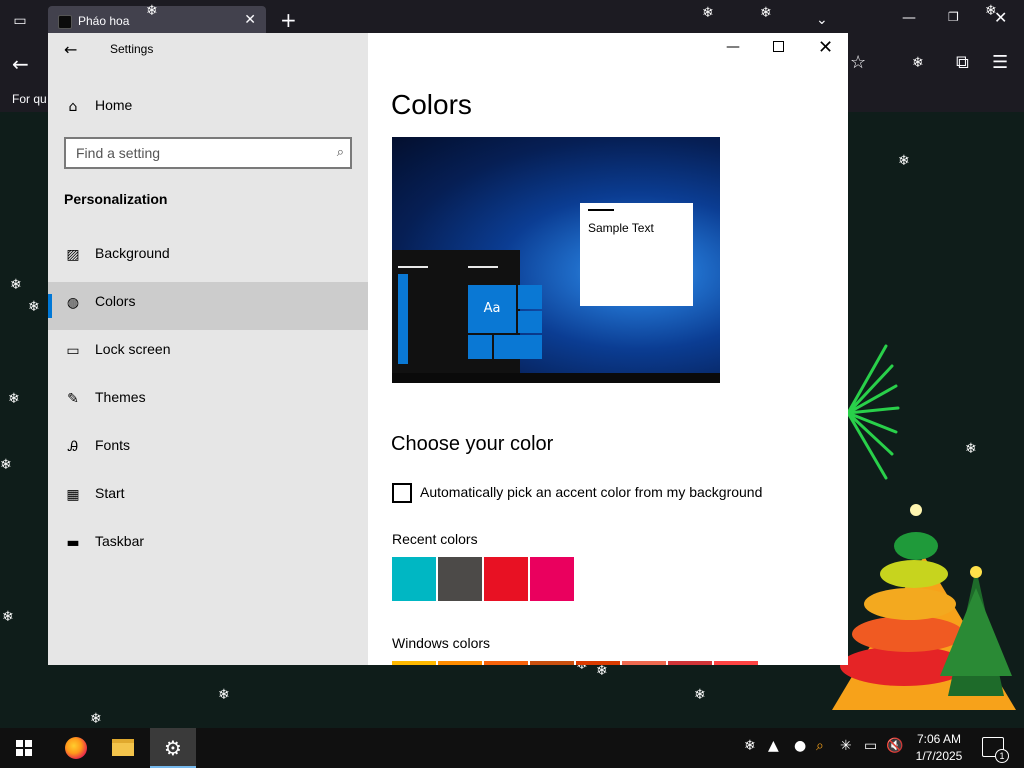 This screenshot has width=1024, height=768. Describe the element at coordinates (939, 739) in the screenshot. I see `clock-time: 7:06 AM` at that location.